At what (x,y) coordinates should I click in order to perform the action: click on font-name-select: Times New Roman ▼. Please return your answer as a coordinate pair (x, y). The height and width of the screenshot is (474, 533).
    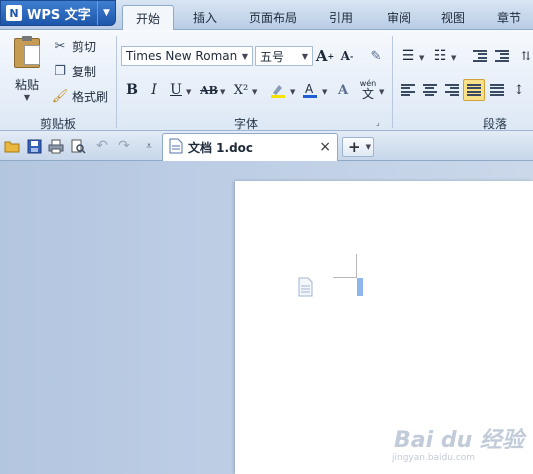
    Looking at the image, I should click on (187, 56).